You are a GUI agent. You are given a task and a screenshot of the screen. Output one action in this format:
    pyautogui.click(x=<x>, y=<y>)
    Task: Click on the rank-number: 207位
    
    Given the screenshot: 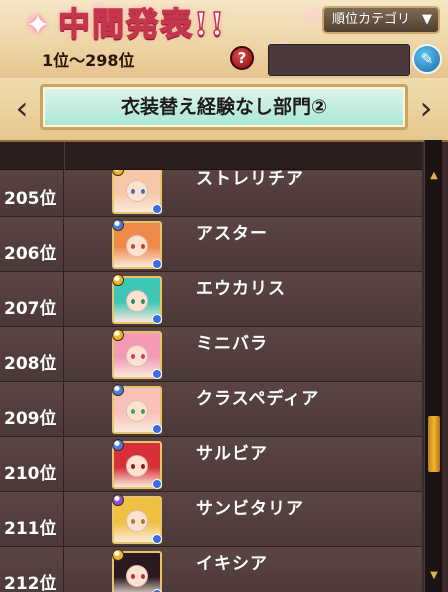 What is the action you would take?
    pyautogui.click(x=30, y=309)
    